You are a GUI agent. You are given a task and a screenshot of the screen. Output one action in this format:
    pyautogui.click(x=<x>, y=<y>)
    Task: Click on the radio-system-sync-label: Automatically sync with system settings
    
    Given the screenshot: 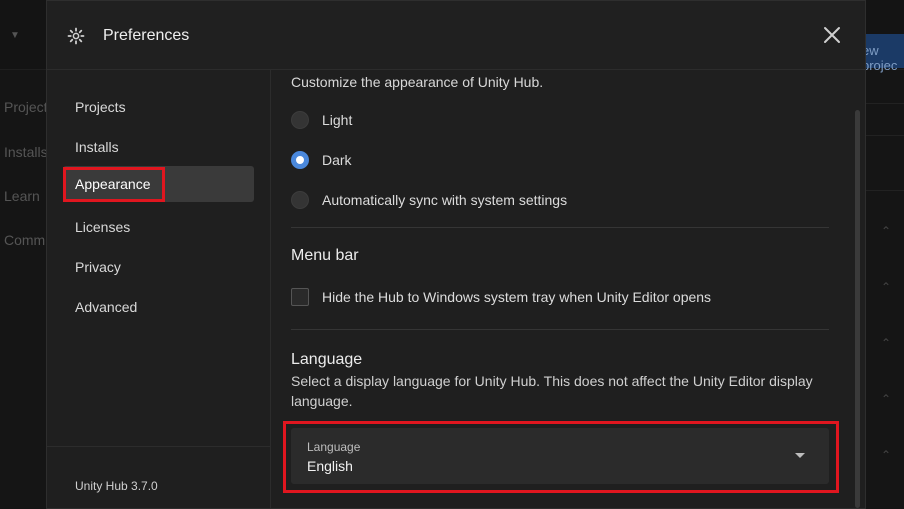 What is the action you would take?
    pyautogui.click(x=445, y=200)
    